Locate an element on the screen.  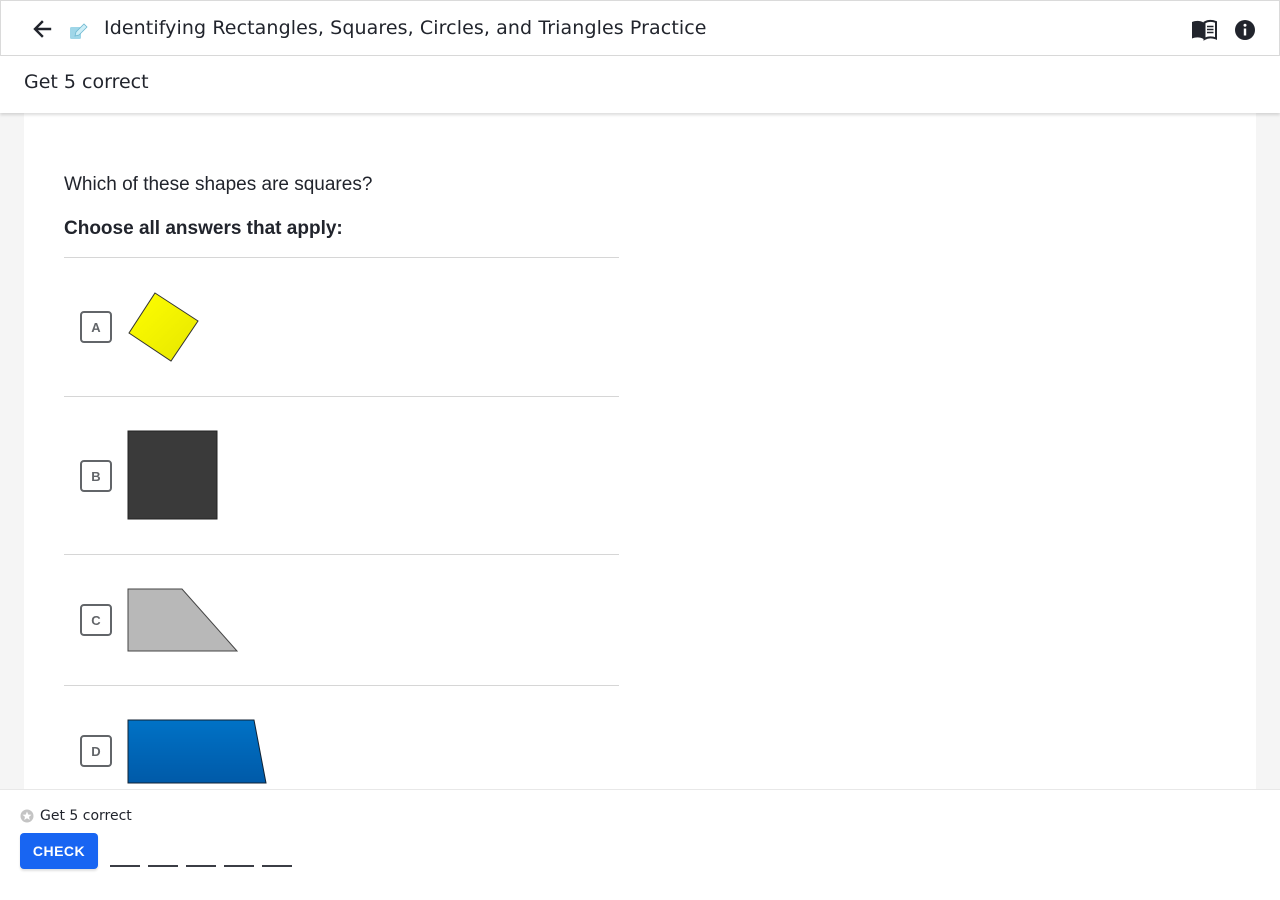
goal-label: Get 5 correct is located at coordinates (86, 82).